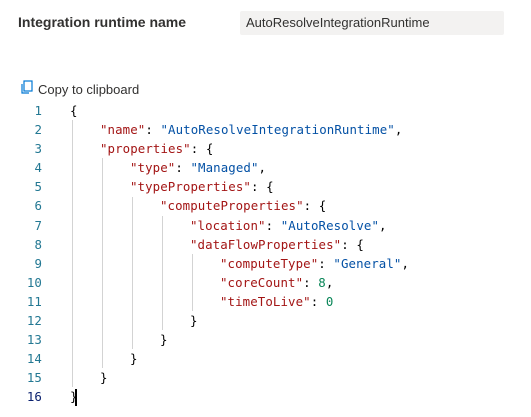 The image size is (531, 417). I want to click on code-line: 12}, so click(265, 320).